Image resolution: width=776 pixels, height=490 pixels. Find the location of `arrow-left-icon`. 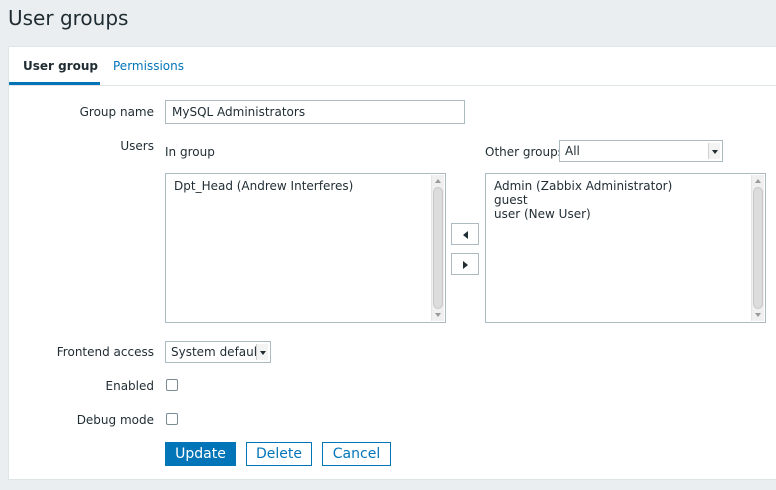

arrow-left-icon is located at coordinates (465, 235).